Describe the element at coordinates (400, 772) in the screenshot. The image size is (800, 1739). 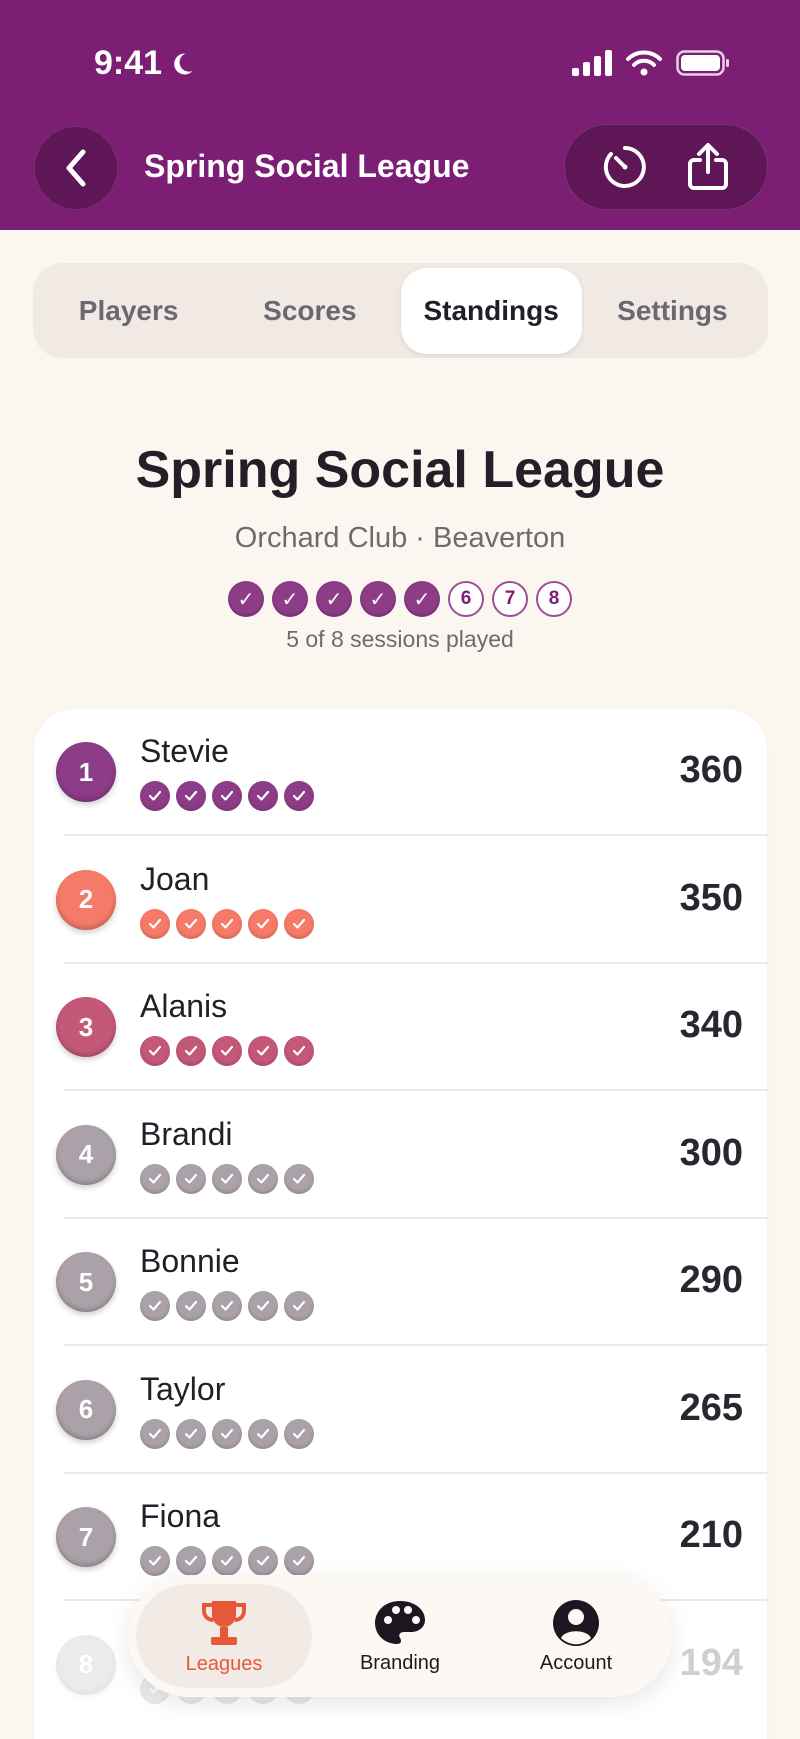
I see `standings-row: 1 Stevie 360` at that location.